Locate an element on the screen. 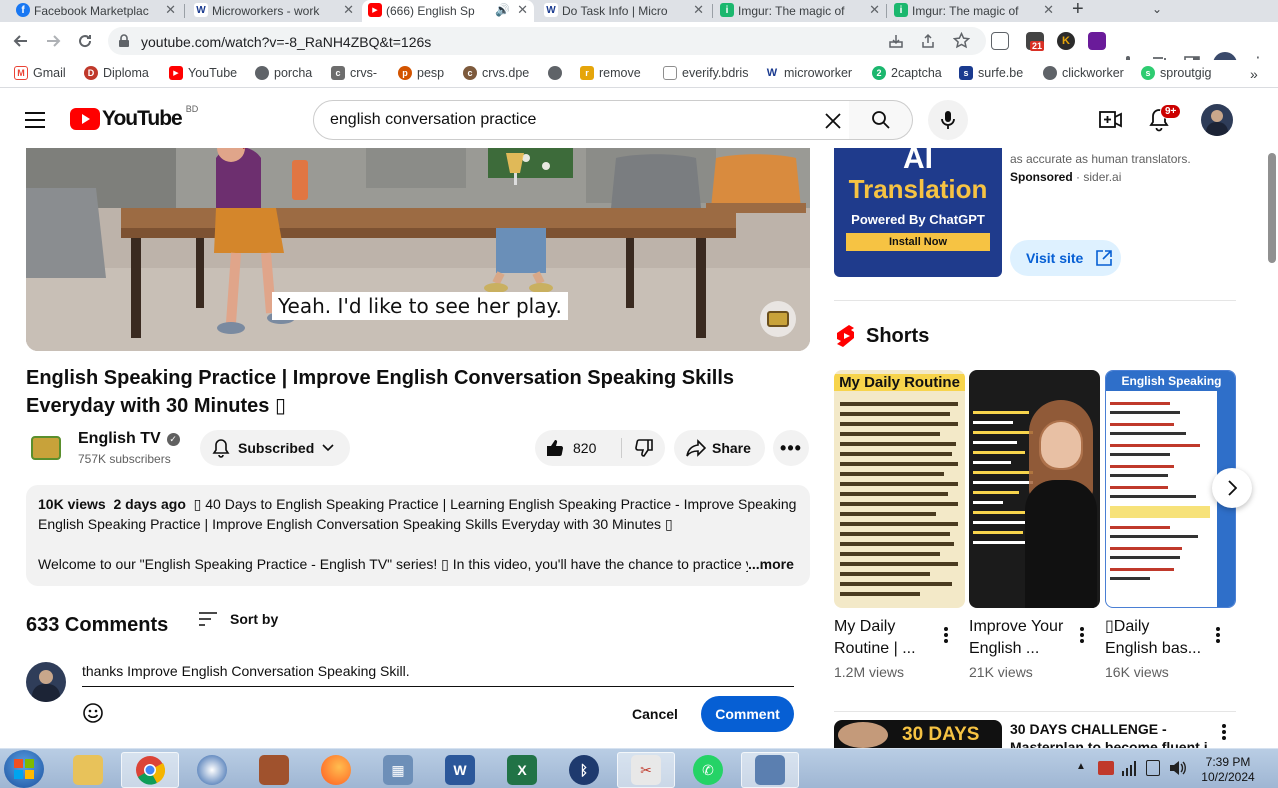 Image resolution: width=1278 pixels, height=788 pixels. bookmark-gmail: M Gmail is located at coordinates (40, 73).